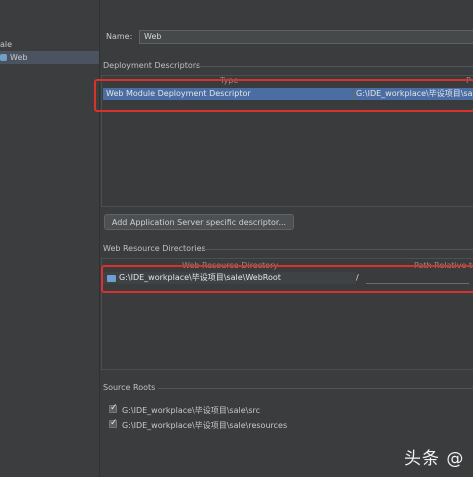 This screenshot has width=473, height=477. I want to click on tree-web-label: Web, so click(19, 57).